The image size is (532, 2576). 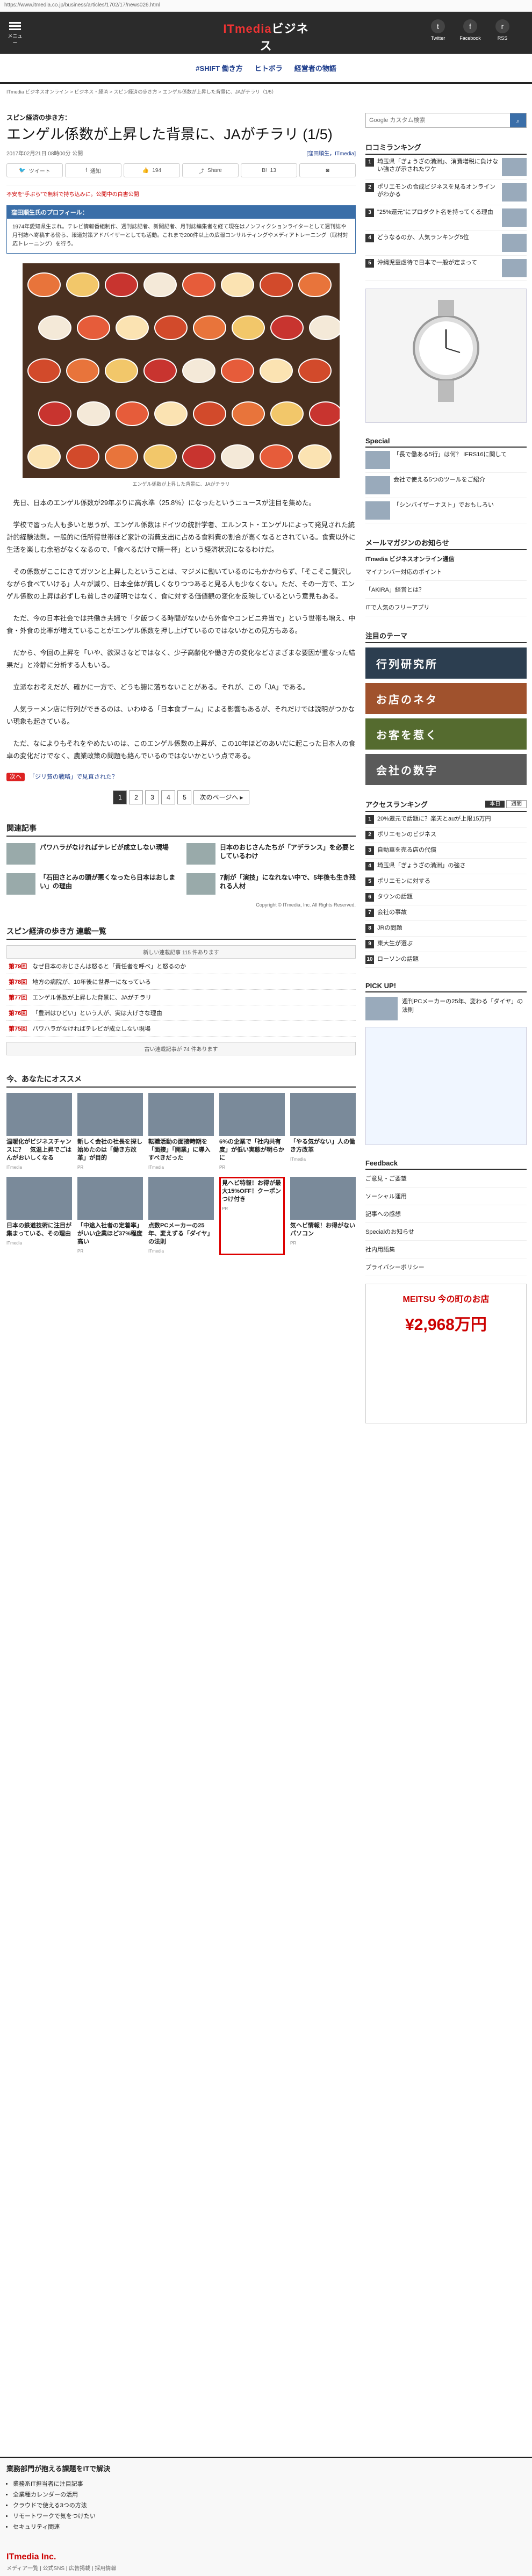 I want to click on pickup-item: 週刊PCメーカーの25年、変わる「ダイヤ」の法則, so click(x=446, y=1008).